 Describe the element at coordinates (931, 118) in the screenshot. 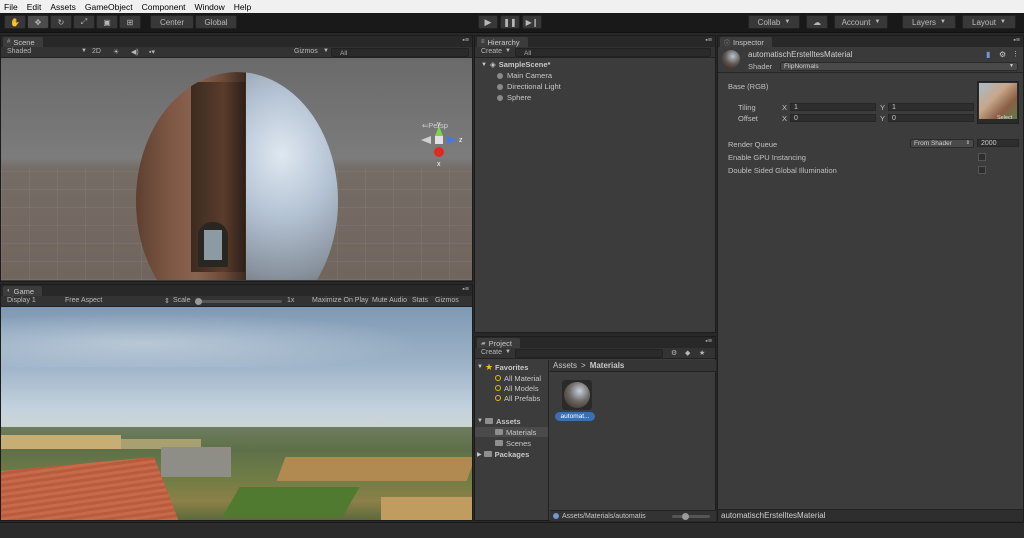

I see `offset-y-field: 0` at that location.